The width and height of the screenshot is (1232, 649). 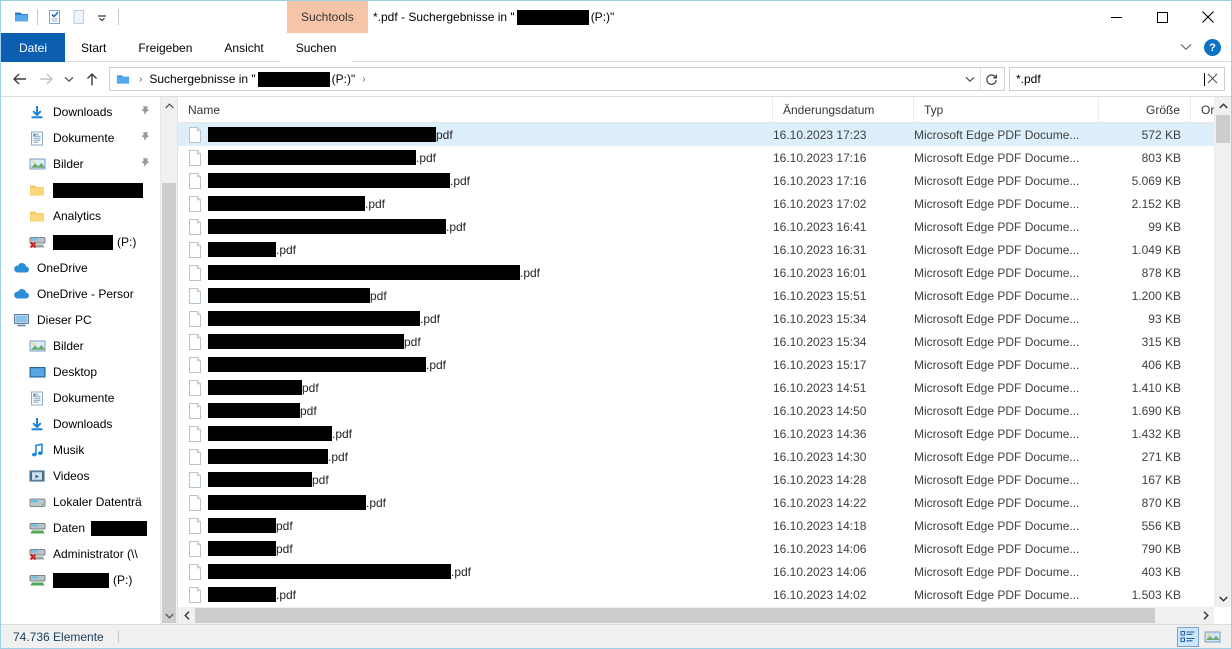 What do you see at coordinates (1212, 79) in the screenshot?
I see `close-icon` at bounding box center [1212, 79].